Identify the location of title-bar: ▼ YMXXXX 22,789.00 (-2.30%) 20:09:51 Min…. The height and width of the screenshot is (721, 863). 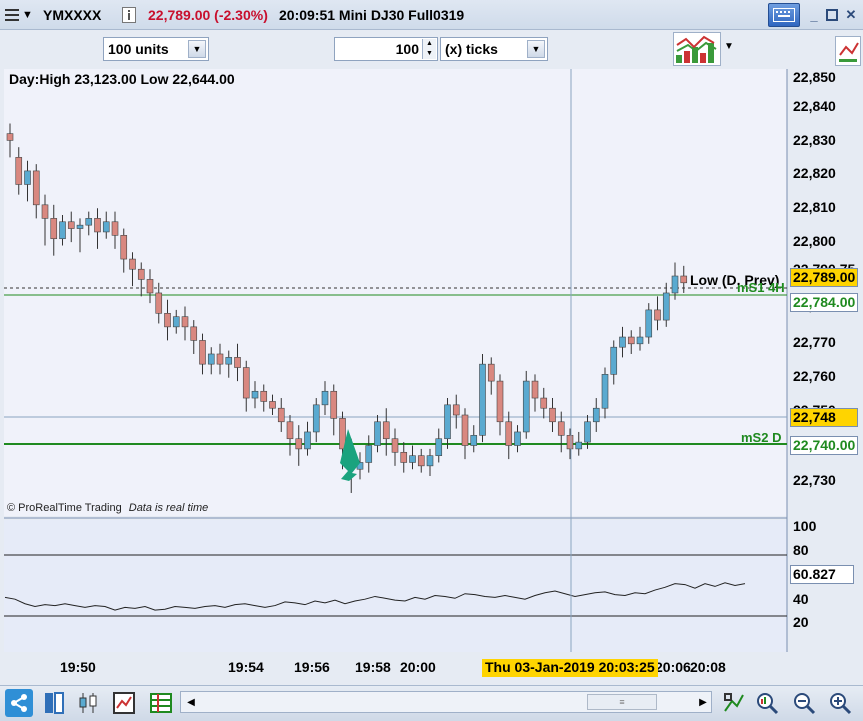
(431, 15).